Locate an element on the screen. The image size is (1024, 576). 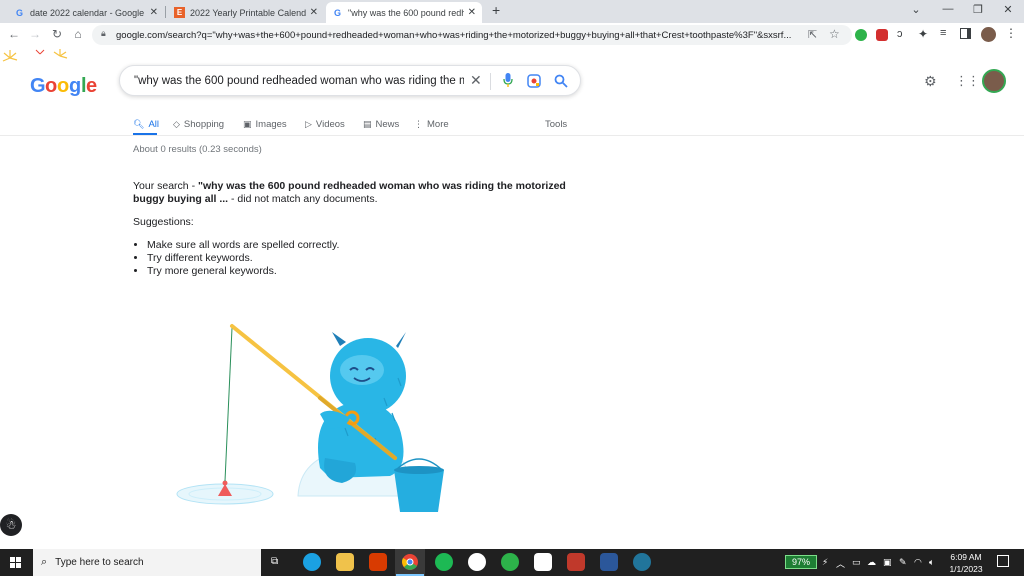
tools-button: Tools is located at coordinates (556, 124).